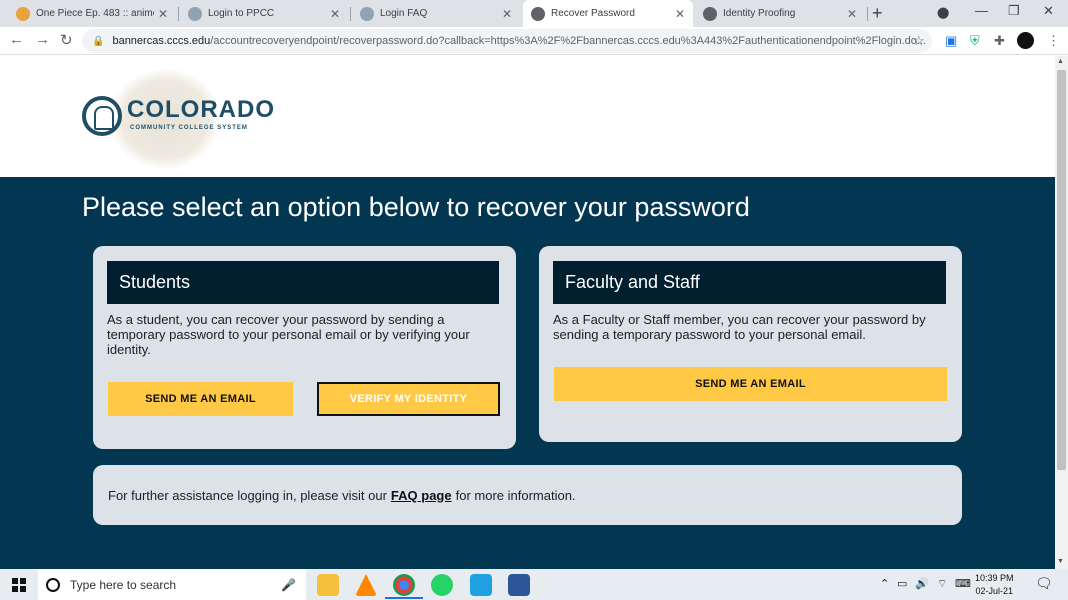 The height and width of the screenshot is (600, 1068). What do you see at coordinates (951, 41) in the screenshot?
I see `extension-translate-icon: ▣` at bounding box center [951, 41].